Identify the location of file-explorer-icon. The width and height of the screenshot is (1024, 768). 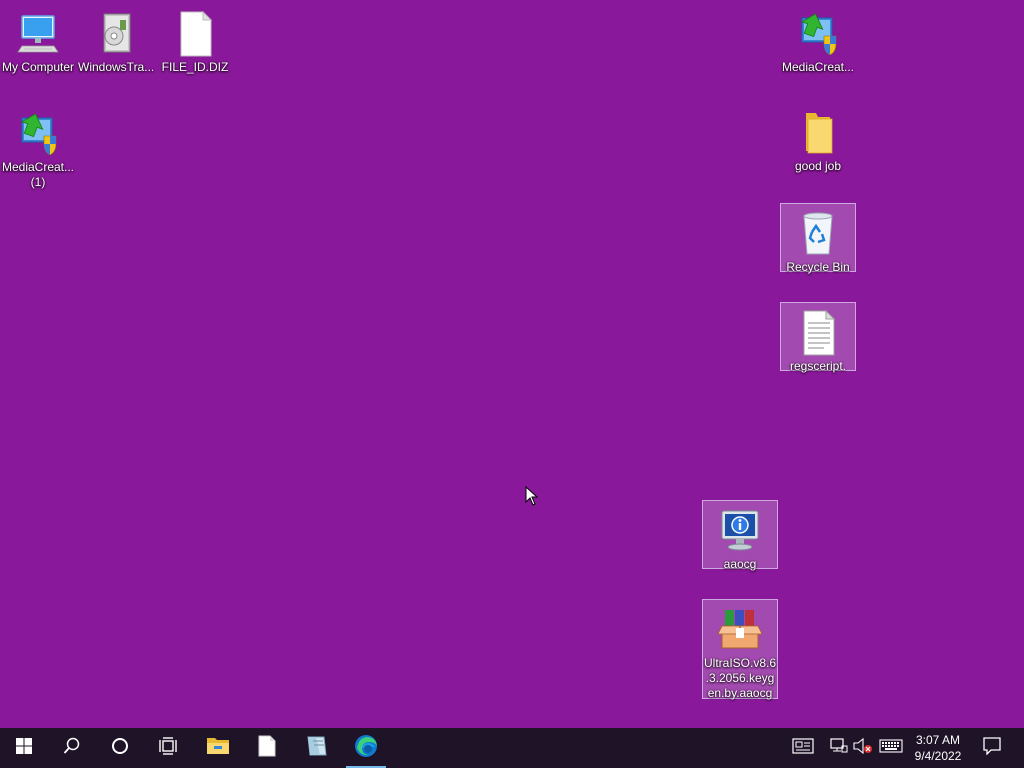
(218, 748).